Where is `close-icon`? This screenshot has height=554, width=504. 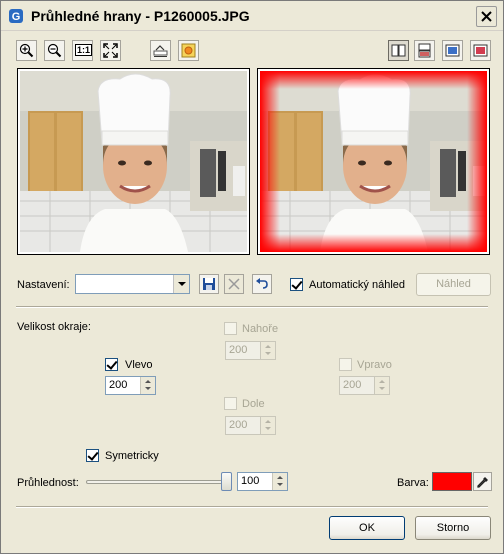 close-icon is located at coordinates (486, 16).